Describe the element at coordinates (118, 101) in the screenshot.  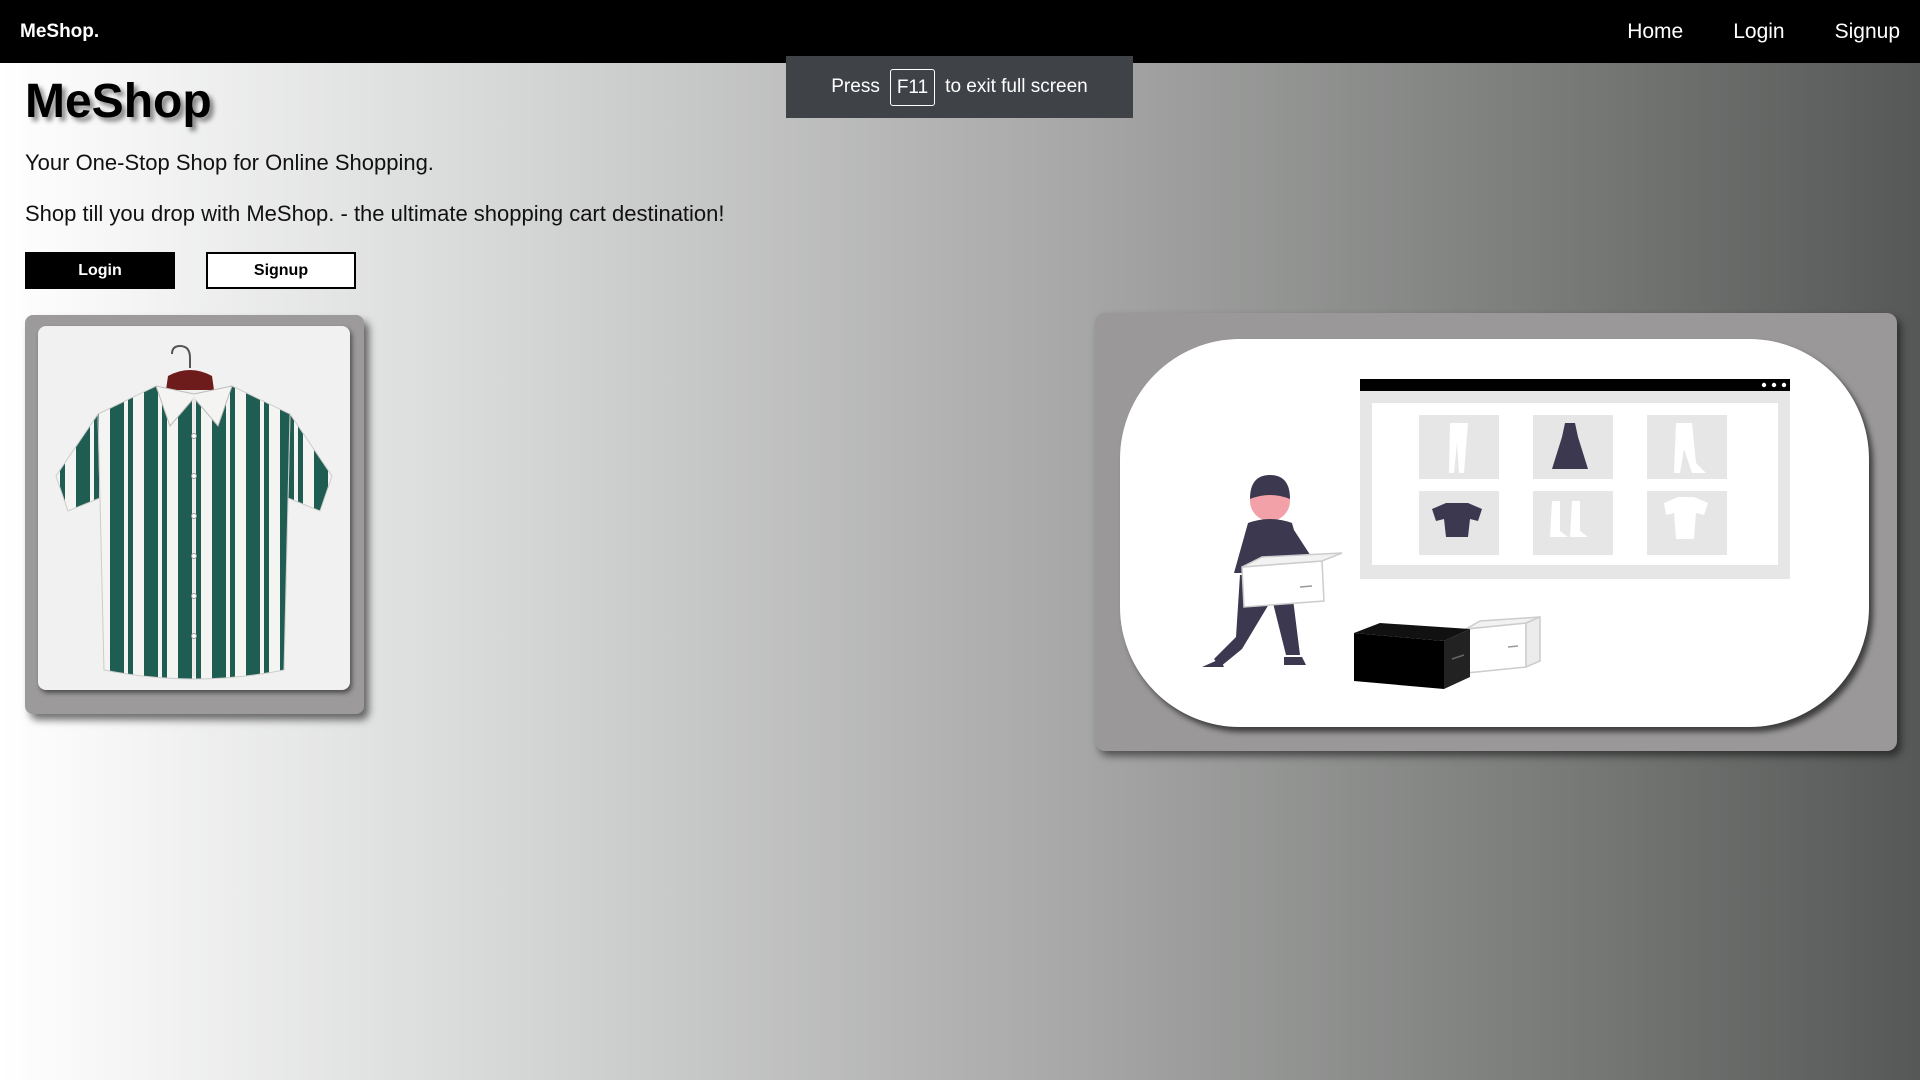
I see `page-title: MeShop` at that location.